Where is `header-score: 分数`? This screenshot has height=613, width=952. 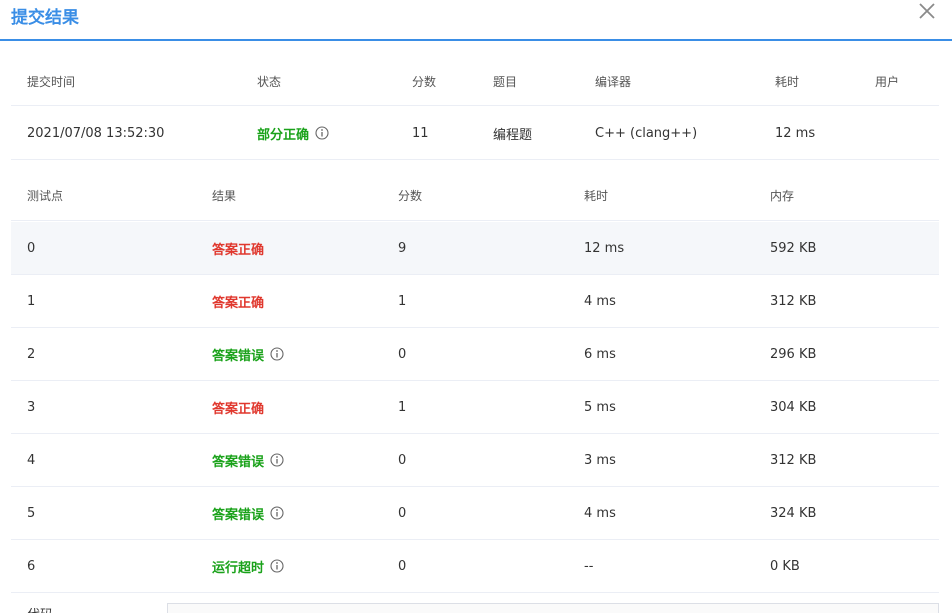
header-score: 分数 is located at coordinates (424, 82).